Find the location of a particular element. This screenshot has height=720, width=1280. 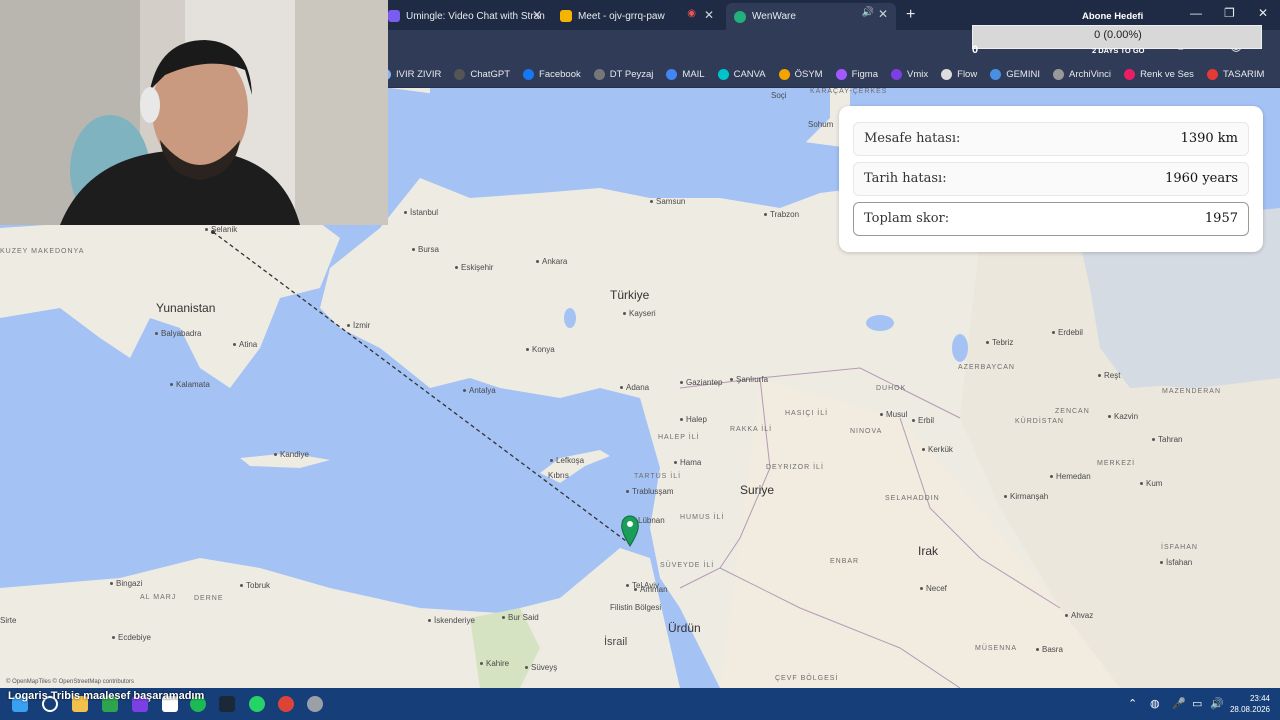

bookmark-item: Flow is located at coordinates (959, 74).